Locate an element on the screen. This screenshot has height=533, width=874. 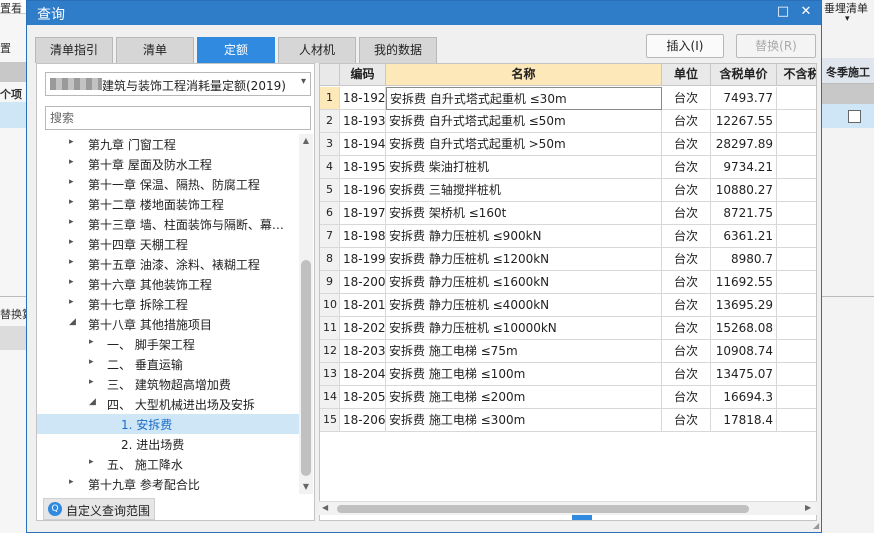
cell-rownum: 6 is located at coordinates (330, 213).